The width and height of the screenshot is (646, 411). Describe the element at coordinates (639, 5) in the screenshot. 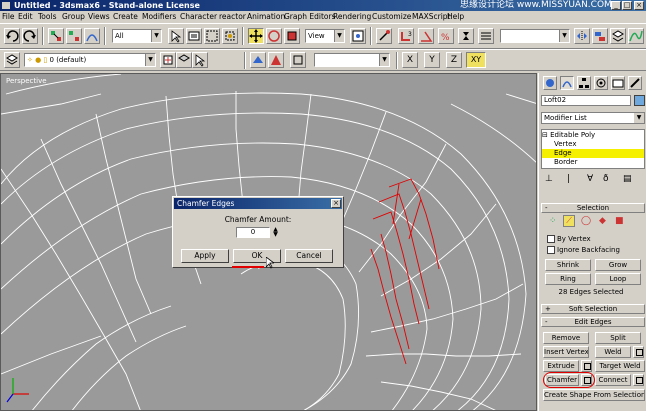

I see `close-window-button: ×` at that location.